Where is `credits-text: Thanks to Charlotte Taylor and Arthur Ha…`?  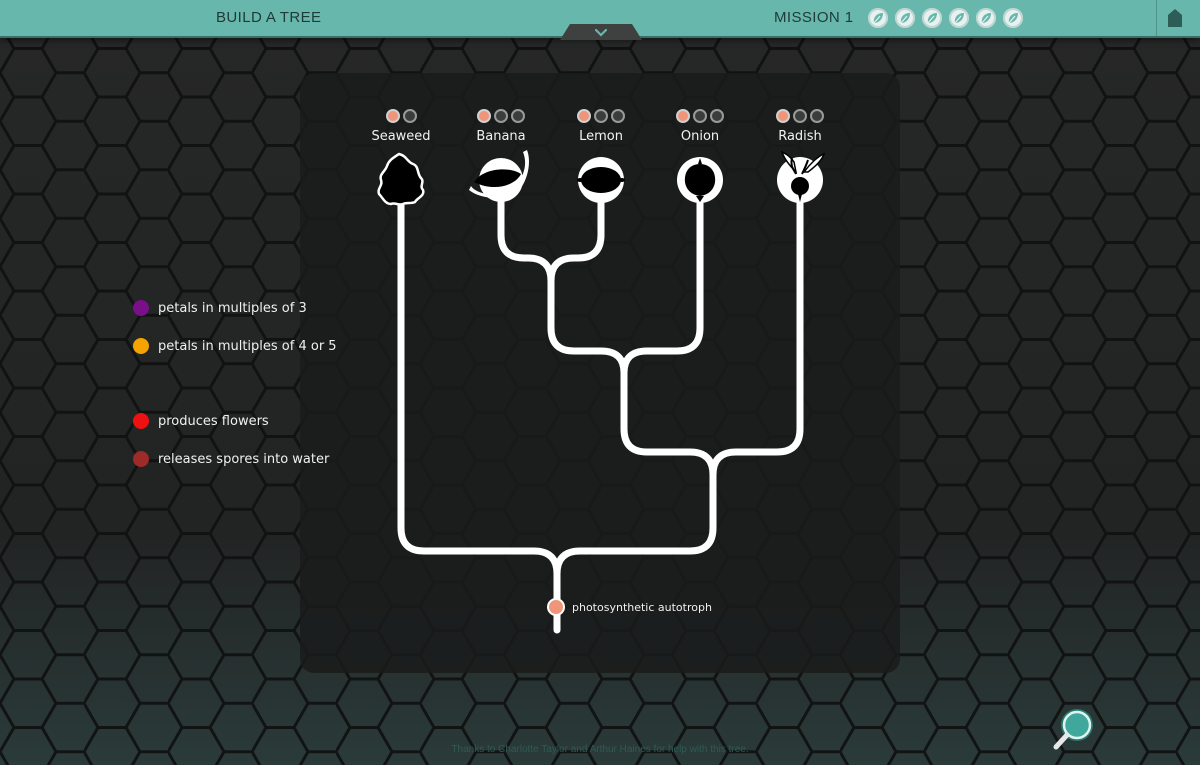 credits-text: Thanks to Charlotte Taylor and Arthur Ha… is located at coordinates (600, 749).